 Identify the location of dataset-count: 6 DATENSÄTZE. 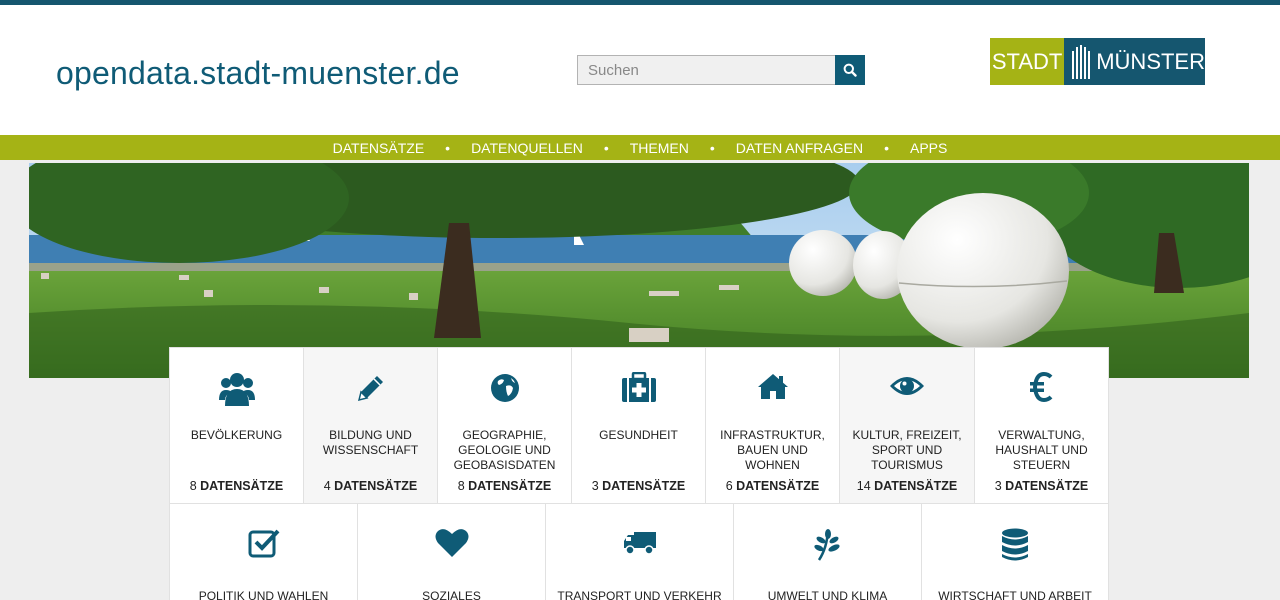
(772, 486).